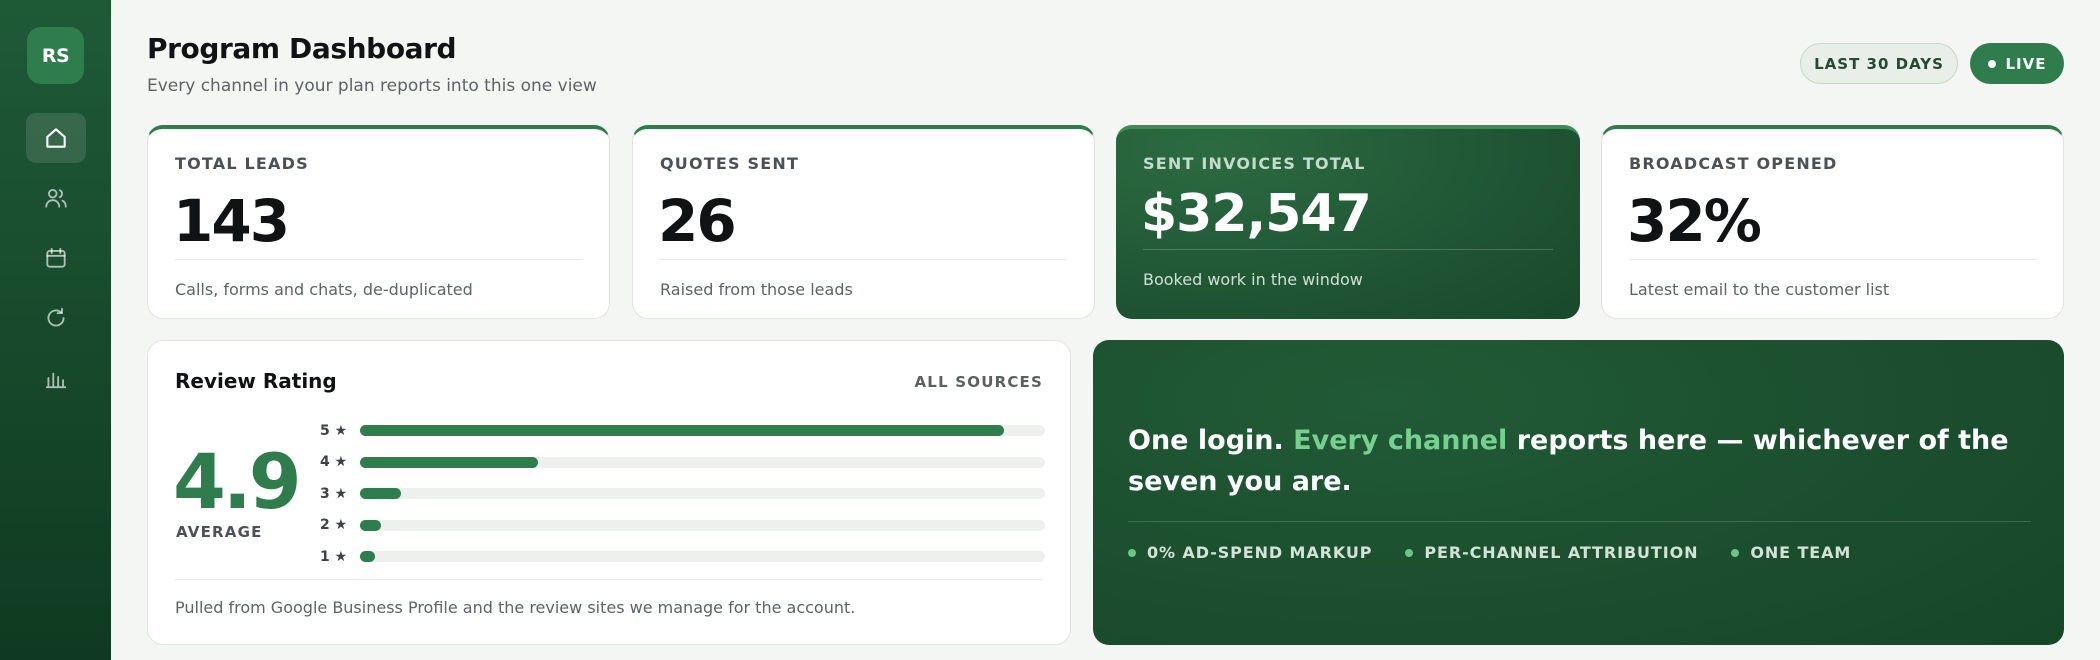  Describe the element at coordinates (237, 481) in the screenshot. I see `review-average-score: 4.9` at that location.